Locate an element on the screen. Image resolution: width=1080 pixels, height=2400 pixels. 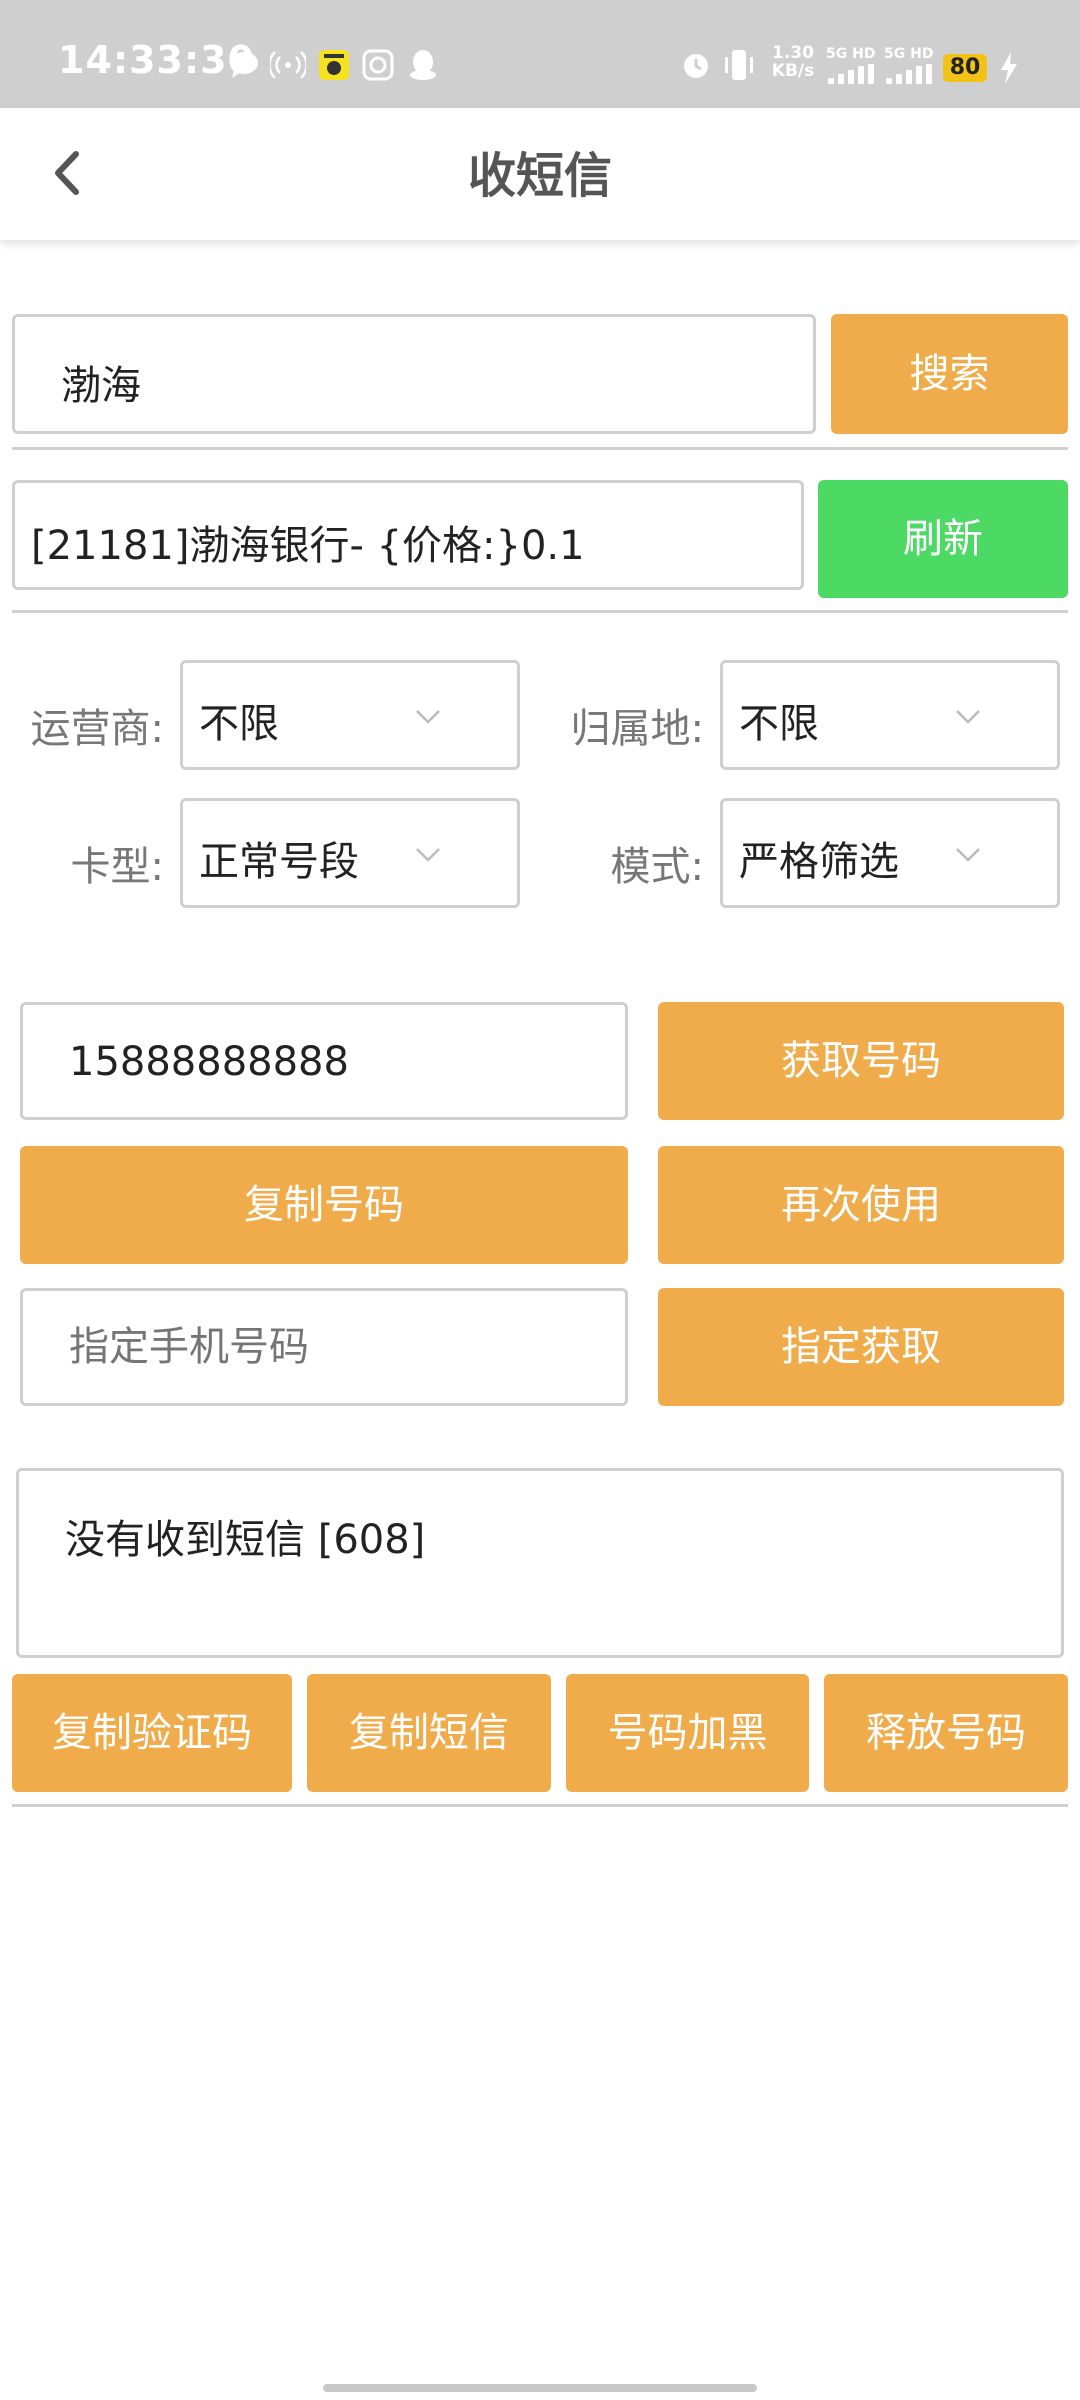
mode-value: 严格筛选 is located at coordinates (819, 862).